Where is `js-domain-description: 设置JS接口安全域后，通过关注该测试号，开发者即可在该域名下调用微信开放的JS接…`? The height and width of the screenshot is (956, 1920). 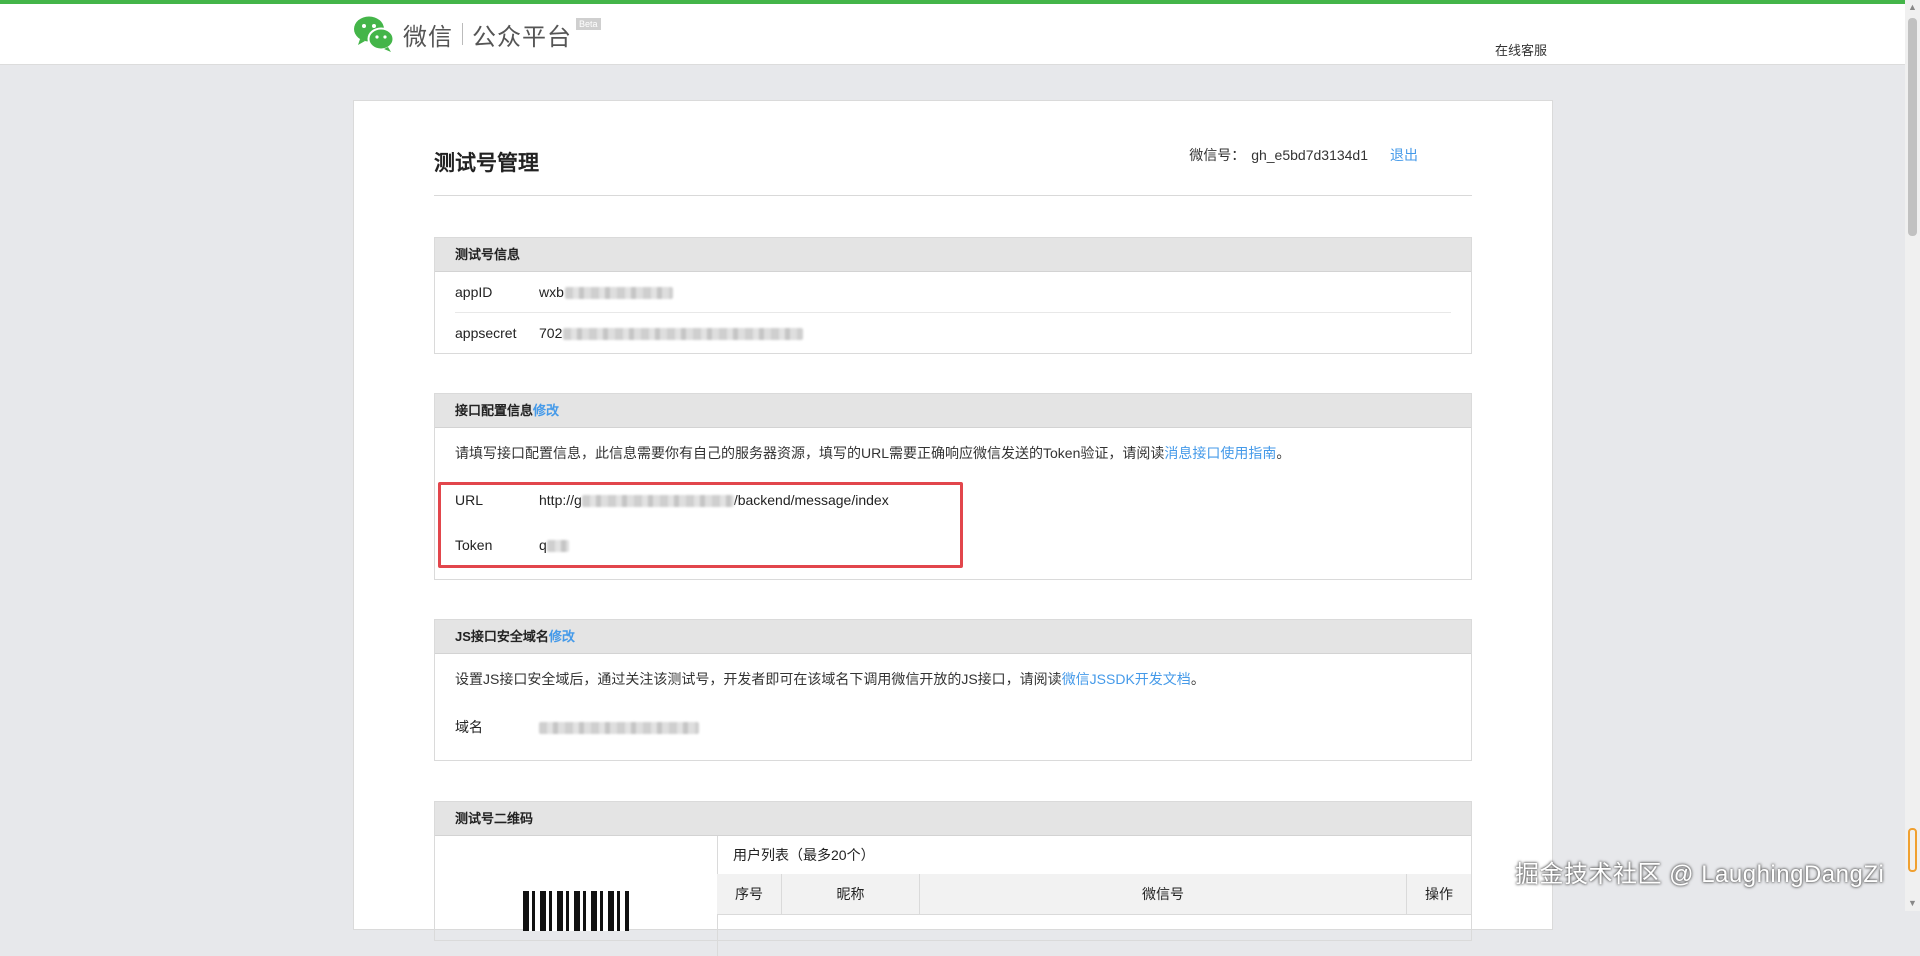
js-domain-description: 设置JS接口安全域后，通过关注该测试号，开发者即可在该域名下调用微信开放的JS接… is located at coordinates (830, 679).